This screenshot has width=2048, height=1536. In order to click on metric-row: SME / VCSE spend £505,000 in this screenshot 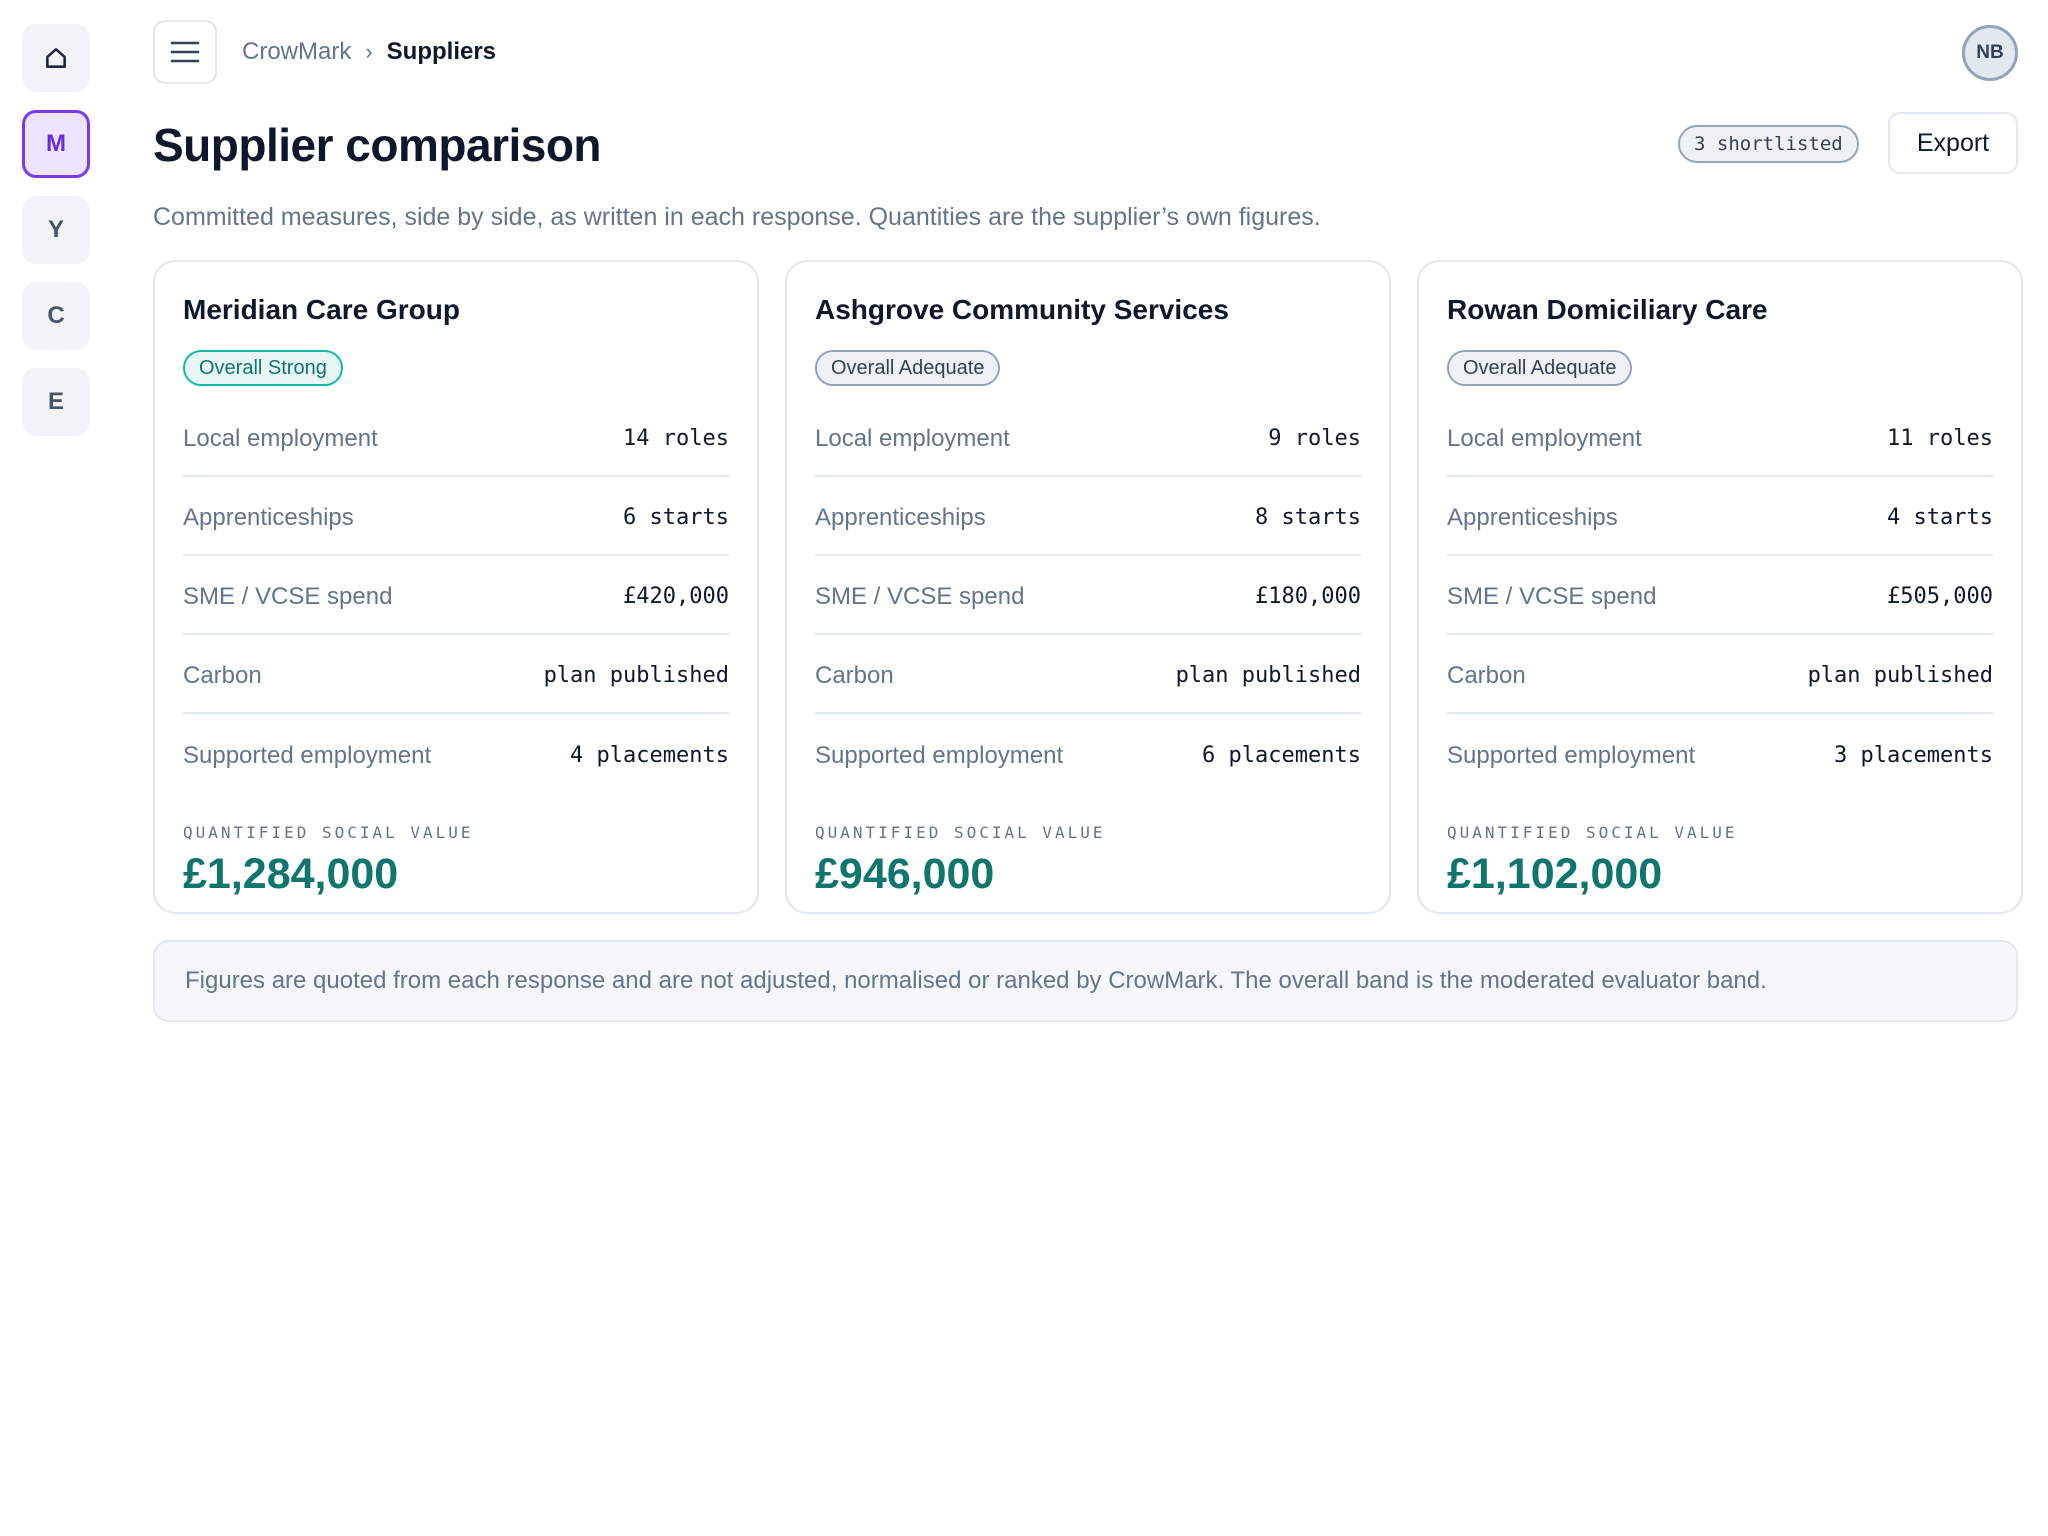, I will do `click(1720, 595)`.